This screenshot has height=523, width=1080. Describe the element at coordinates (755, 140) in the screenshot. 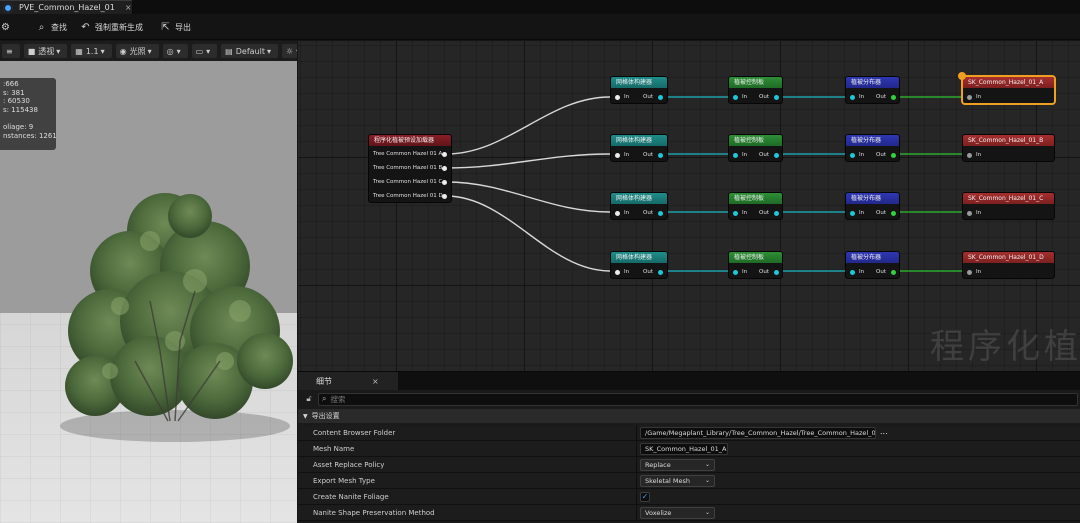

I see `node-title: 植被控制板` at that location.